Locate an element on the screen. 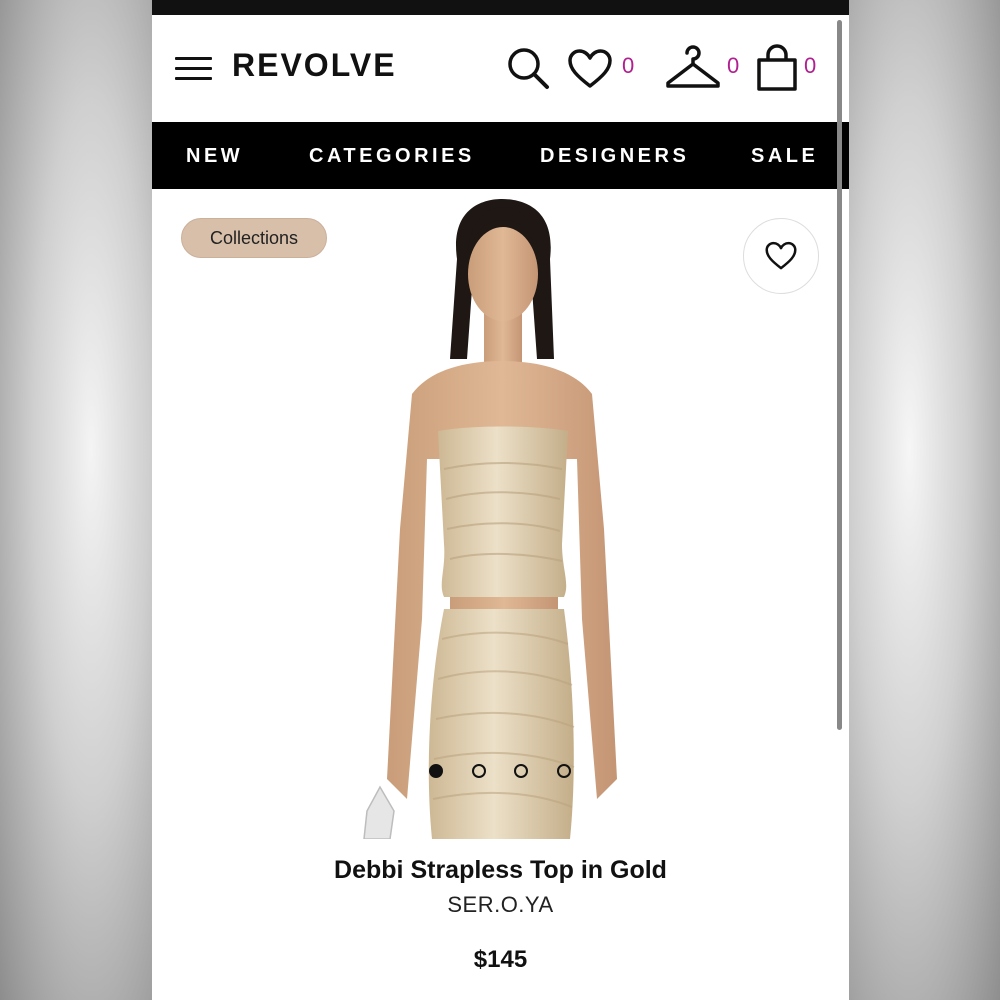  product-title: Debbi Strapless Top in Gold is located at coordinates (500, 870).